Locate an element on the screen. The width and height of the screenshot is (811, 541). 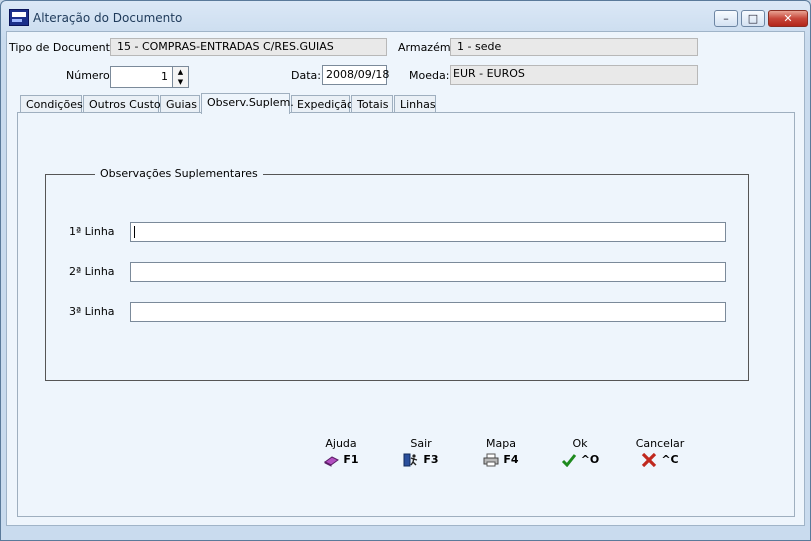
cancelar-caption: Cancelar is located at coordinates (660, 443).